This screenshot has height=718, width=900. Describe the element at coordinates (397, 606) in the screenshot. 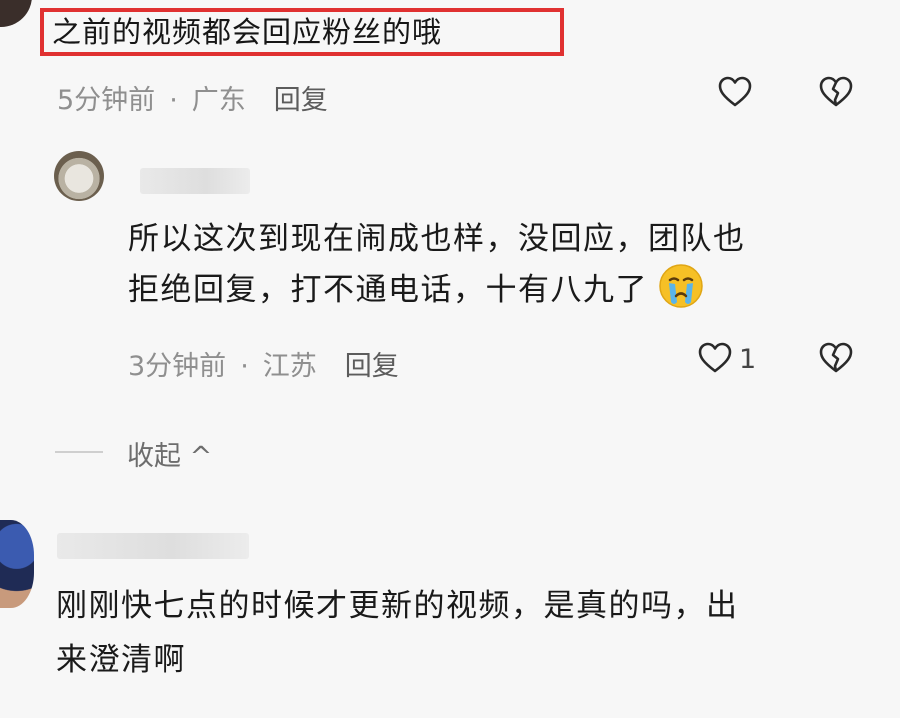

I see `comment-text-line1: 刚刚快七点的时候才更新的视频，是真的吗，出` at that location.